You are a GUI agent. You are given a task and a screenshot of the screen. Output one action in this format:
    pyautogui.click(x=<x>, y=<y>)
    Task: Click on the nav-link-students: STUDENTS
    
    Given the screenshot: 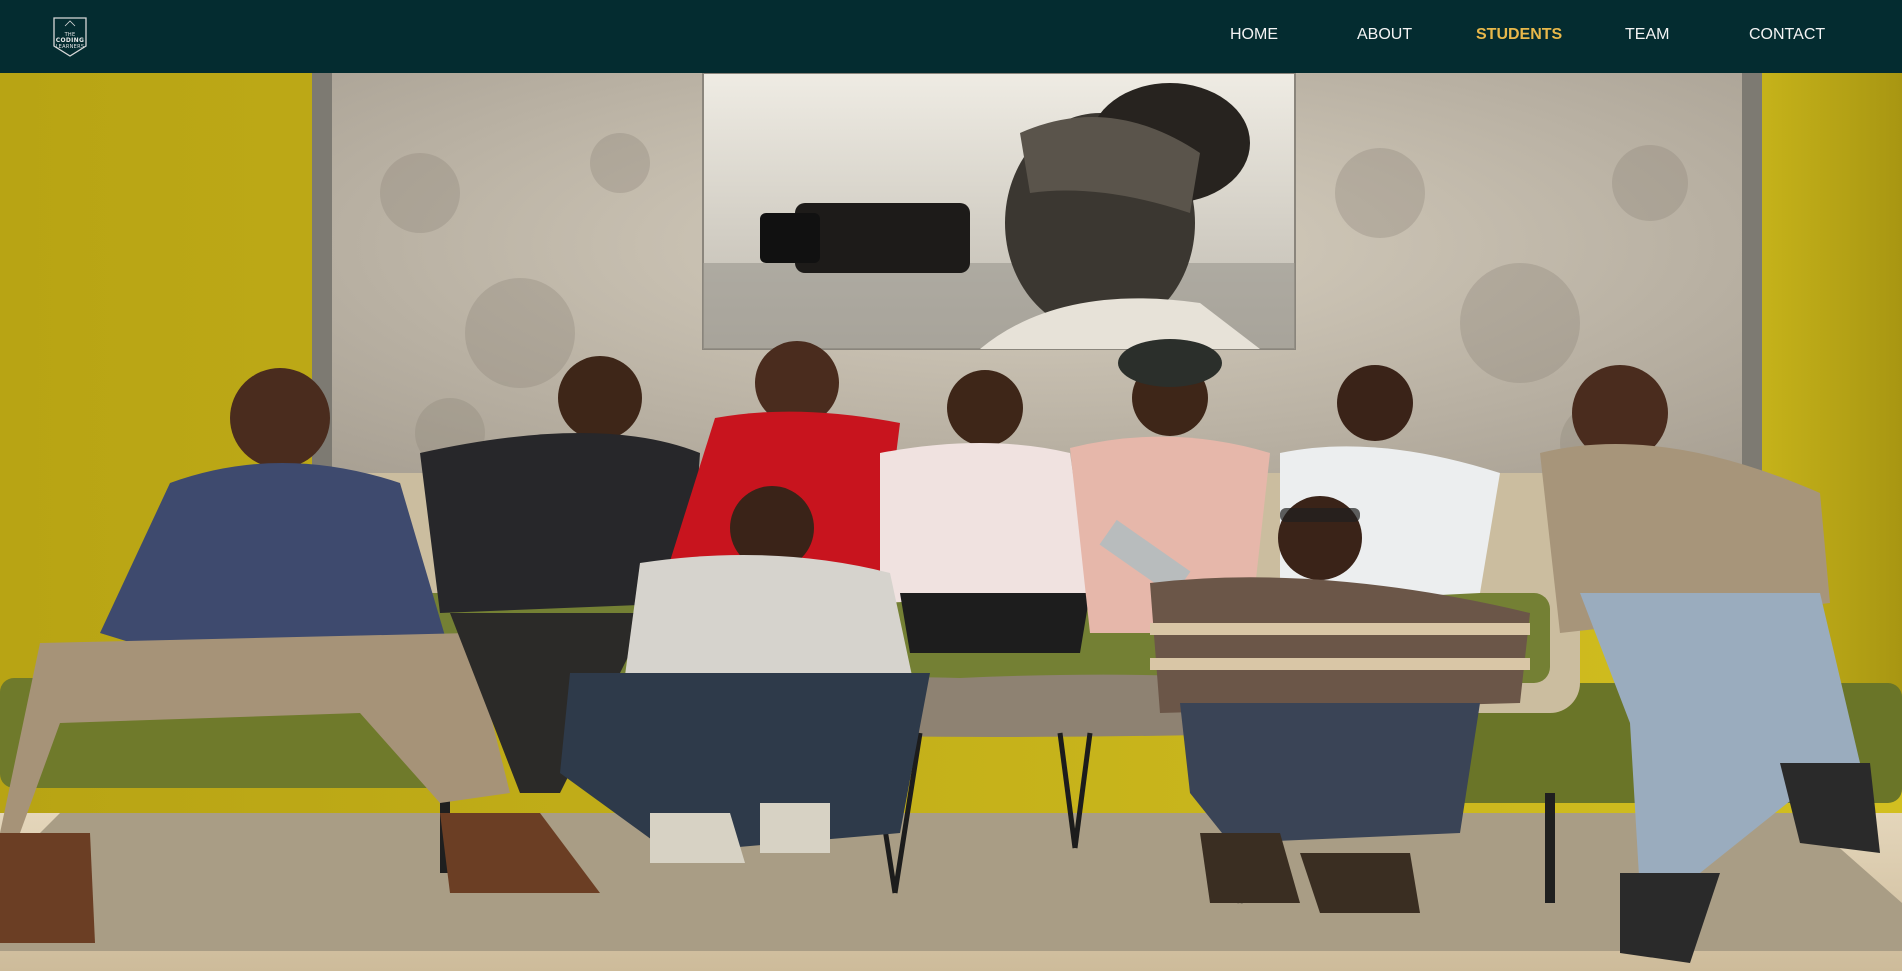 What is the action you would take?
    pyautogui.click(x=1519, y=35)
    